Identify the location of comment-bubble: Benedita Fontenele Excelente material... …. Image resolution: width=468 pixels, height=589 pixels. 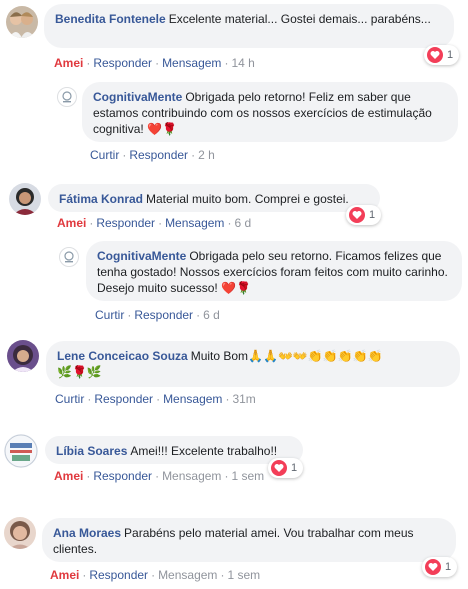
(249, 26).